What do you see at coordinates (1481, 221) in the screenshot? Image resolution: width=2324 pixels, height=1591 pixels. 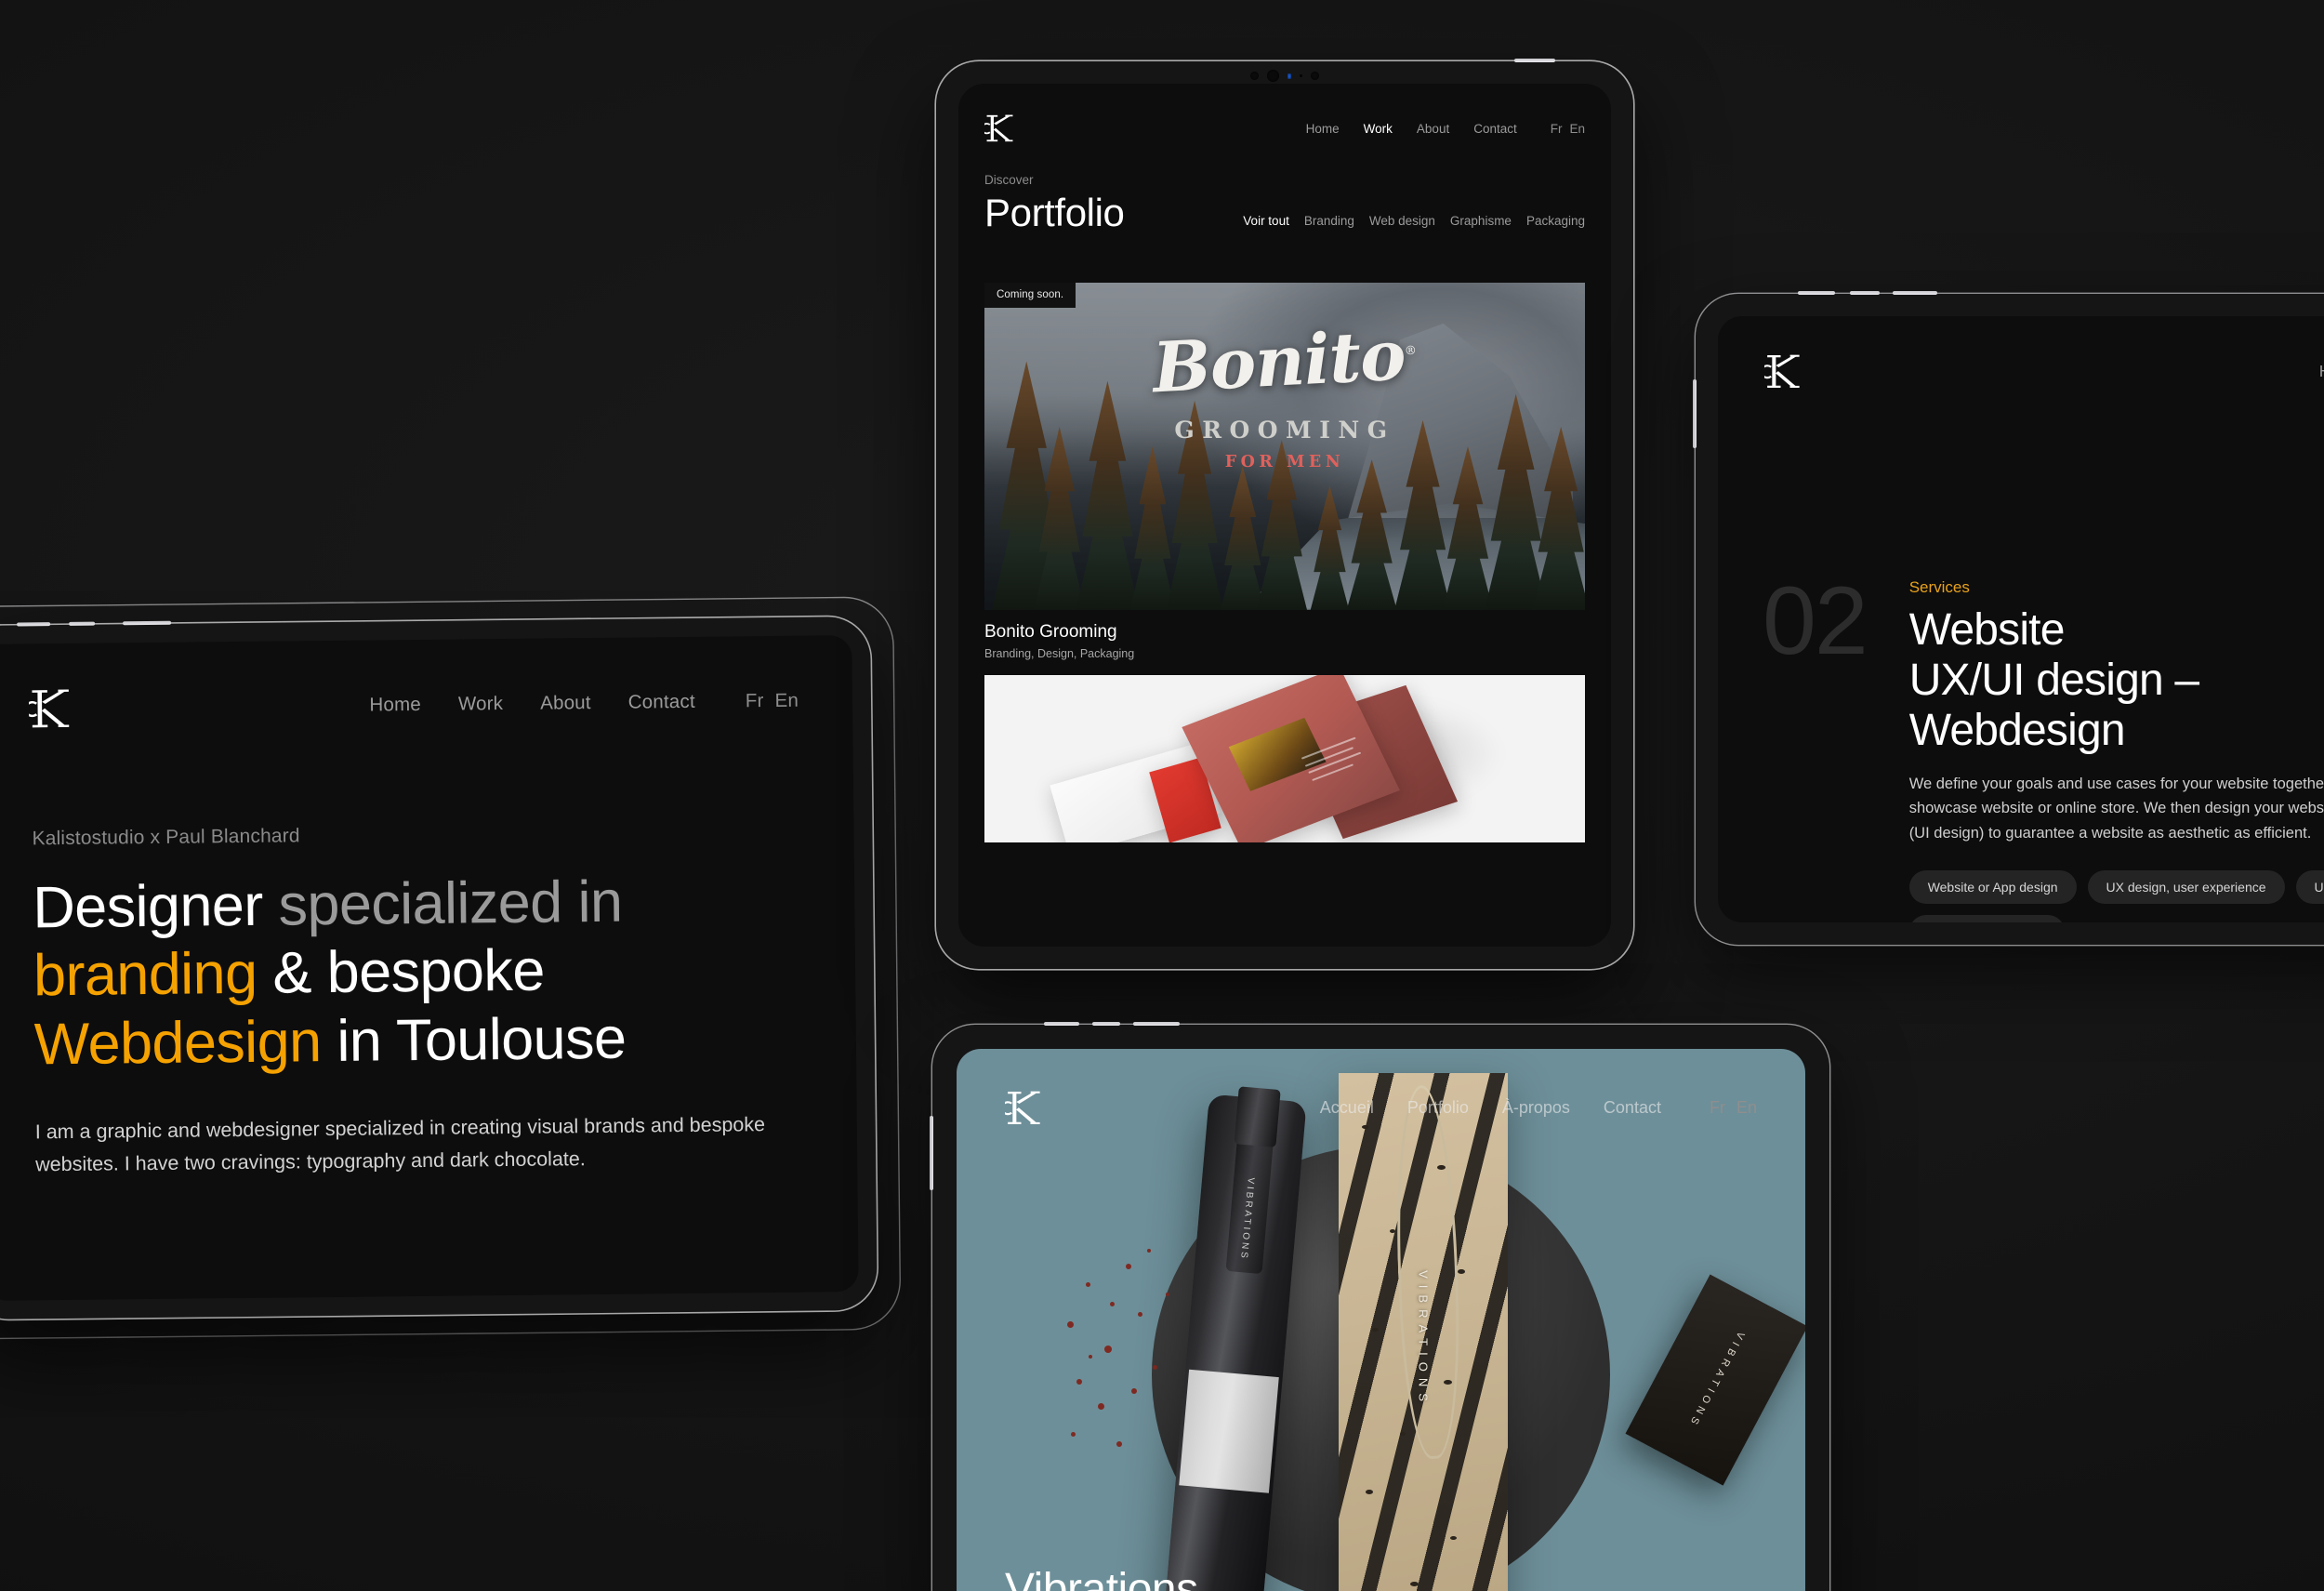 I see `filter-graphisme: Graphisme` at bounding box center [1481, 221].